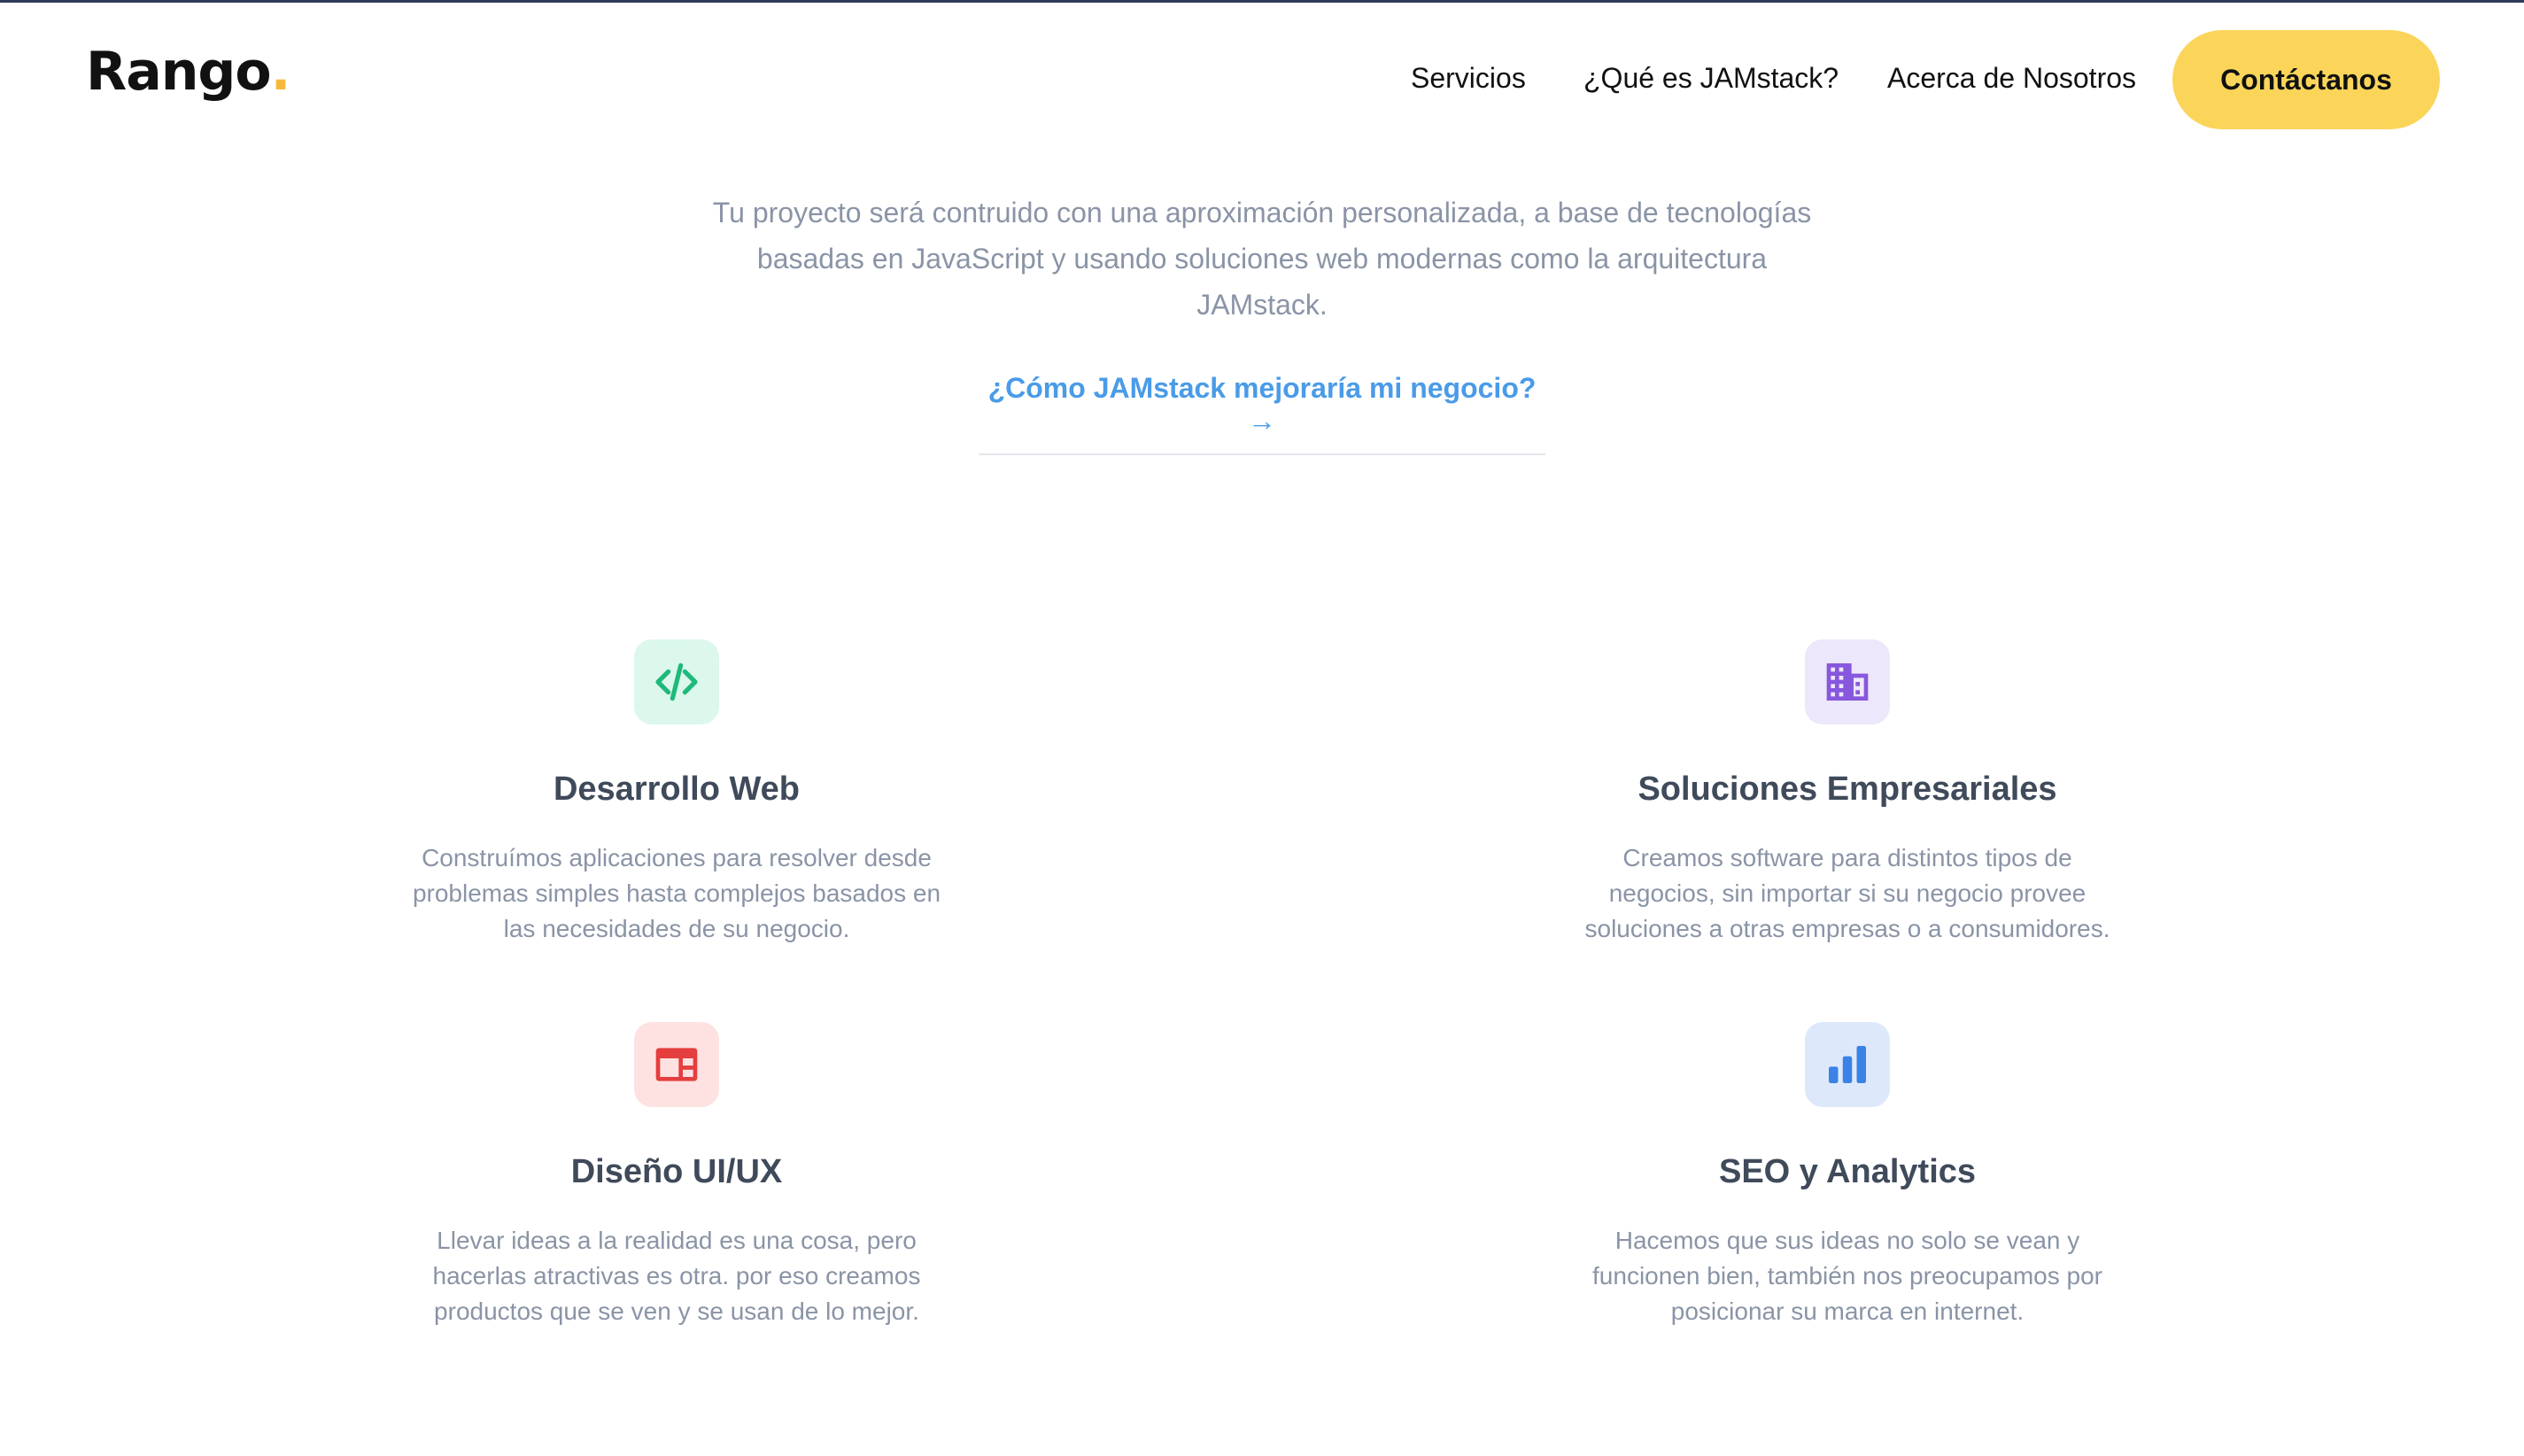 The width and height of the screenshot is (2524, 1456). Describe the element at coordinates (179, 72) in the screenshot. I see `brand-name: Rango` at that location.